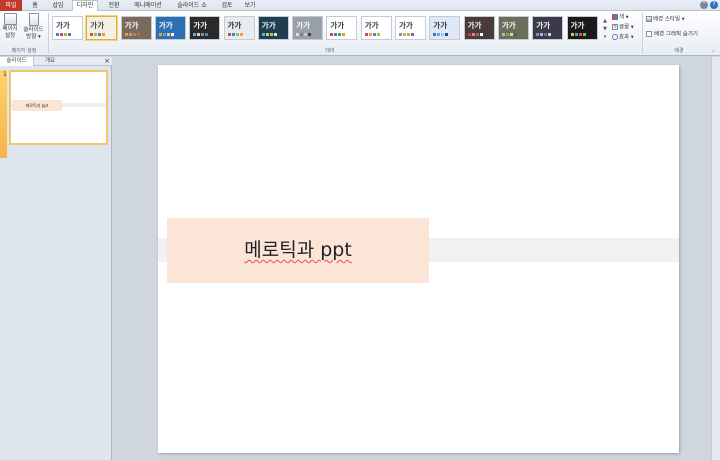 The height and width of the screenshot is (460, 720). I want to click on theme-more-icon: ▾, so click(605, 37).